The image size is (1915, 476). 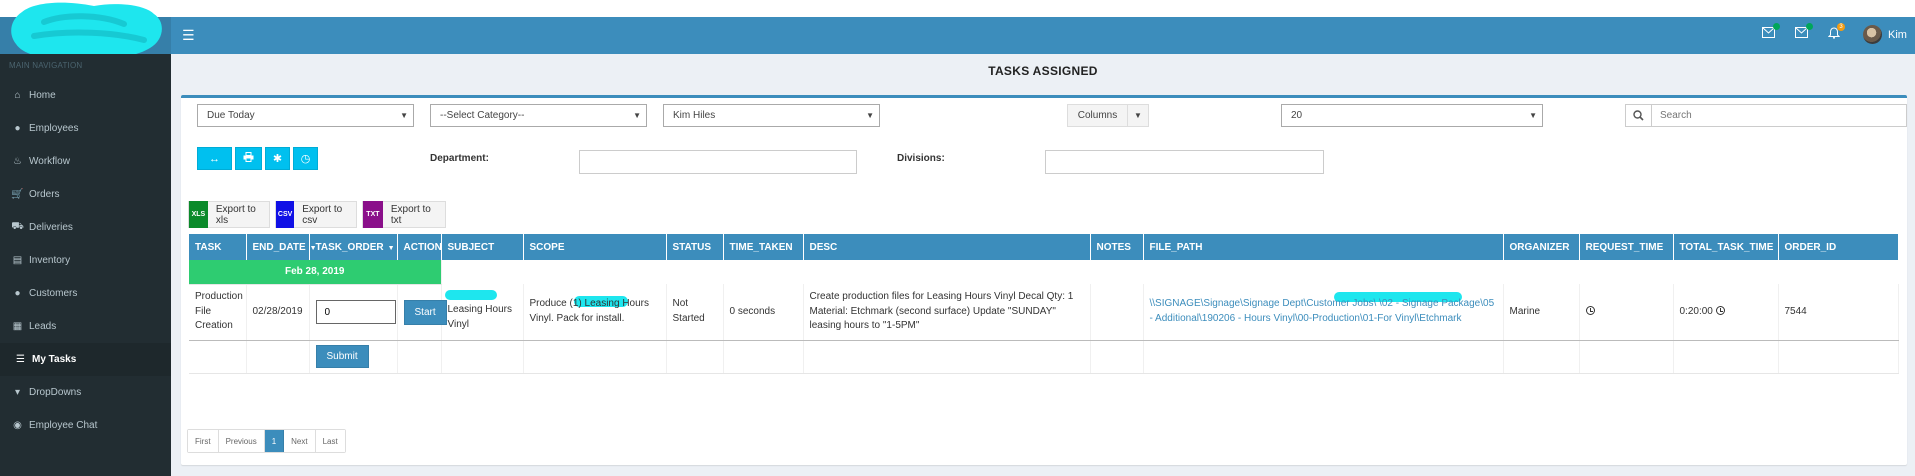 What do you see at coordinates (54, 359) in the screenshot?
I see `sidebar-item-label: My Tasks` at bounding box center [54, 359].